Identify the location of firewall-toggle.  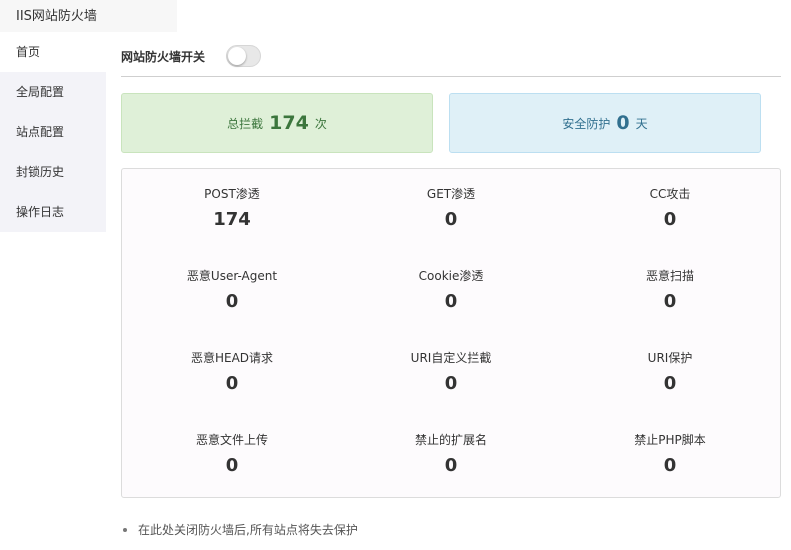
(243, 56).